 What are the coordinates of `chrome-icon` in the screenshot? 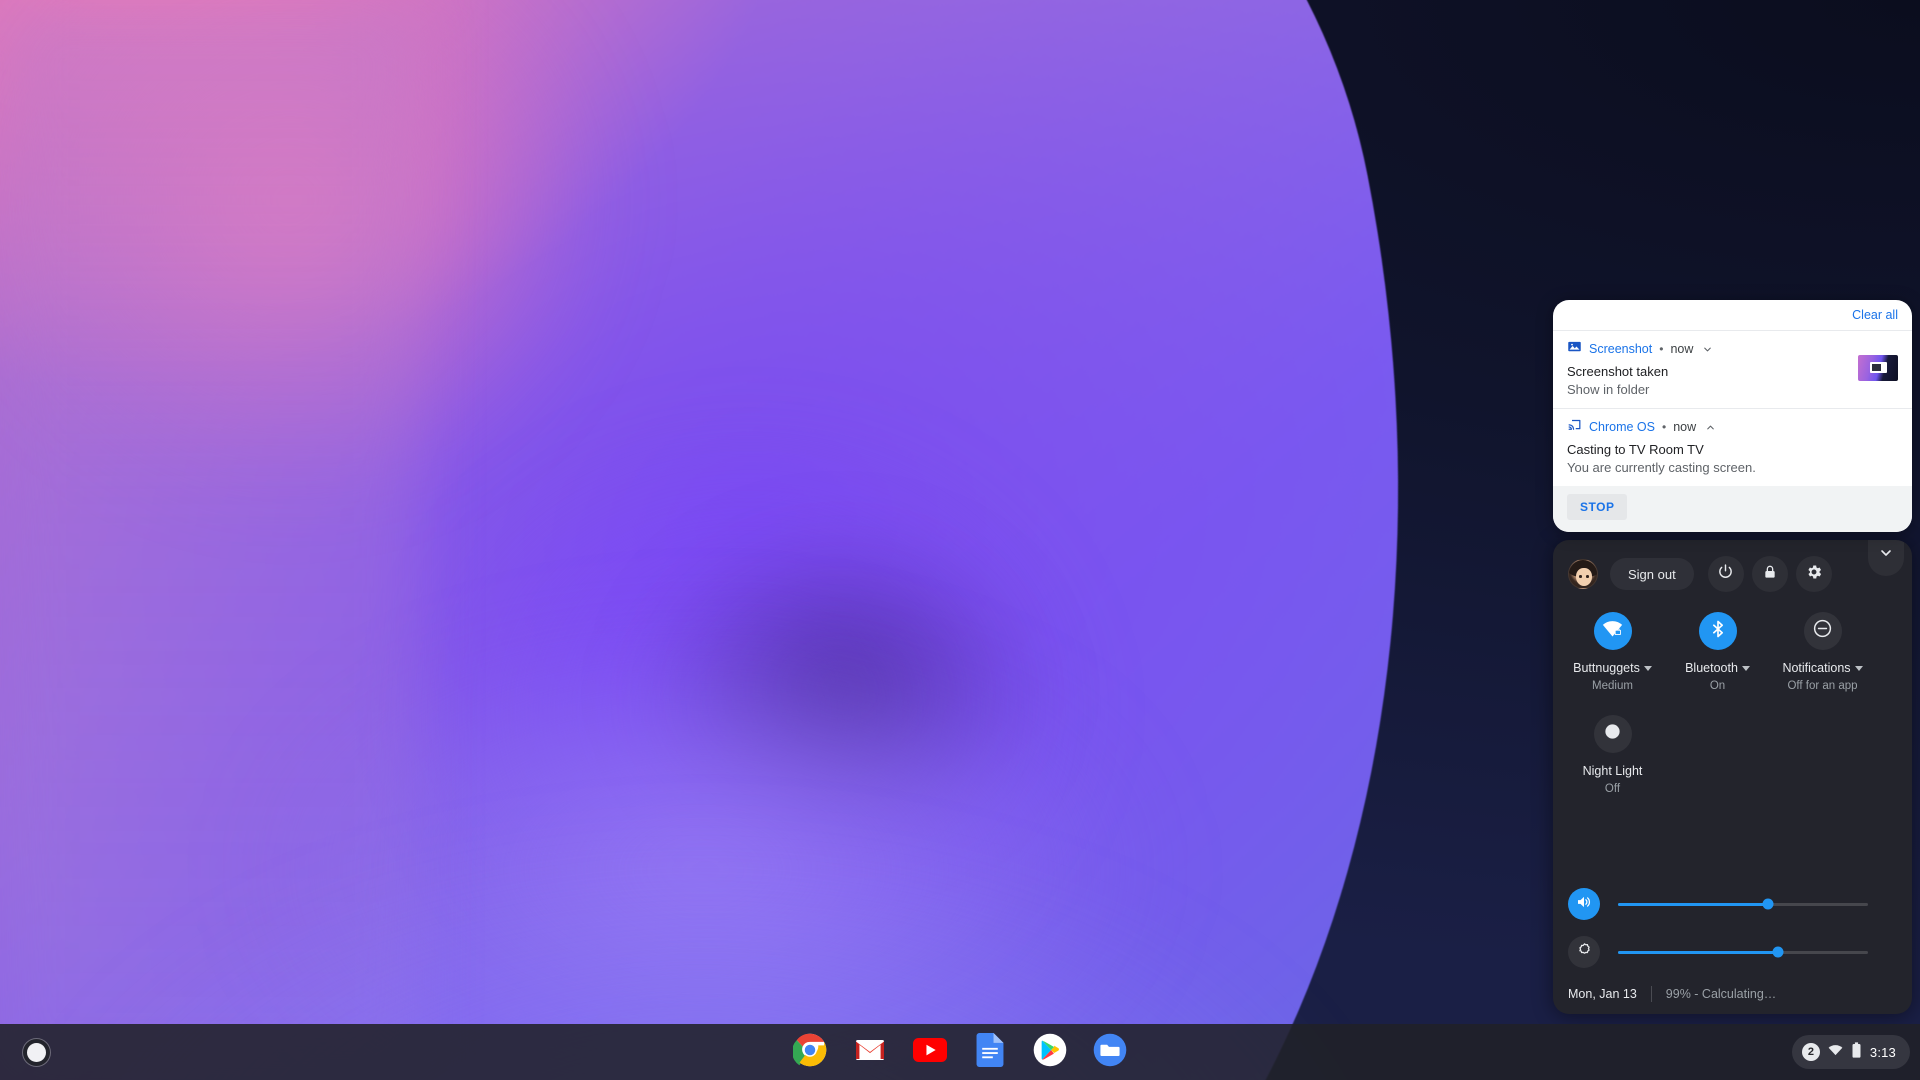 It's located at (809, 1052).